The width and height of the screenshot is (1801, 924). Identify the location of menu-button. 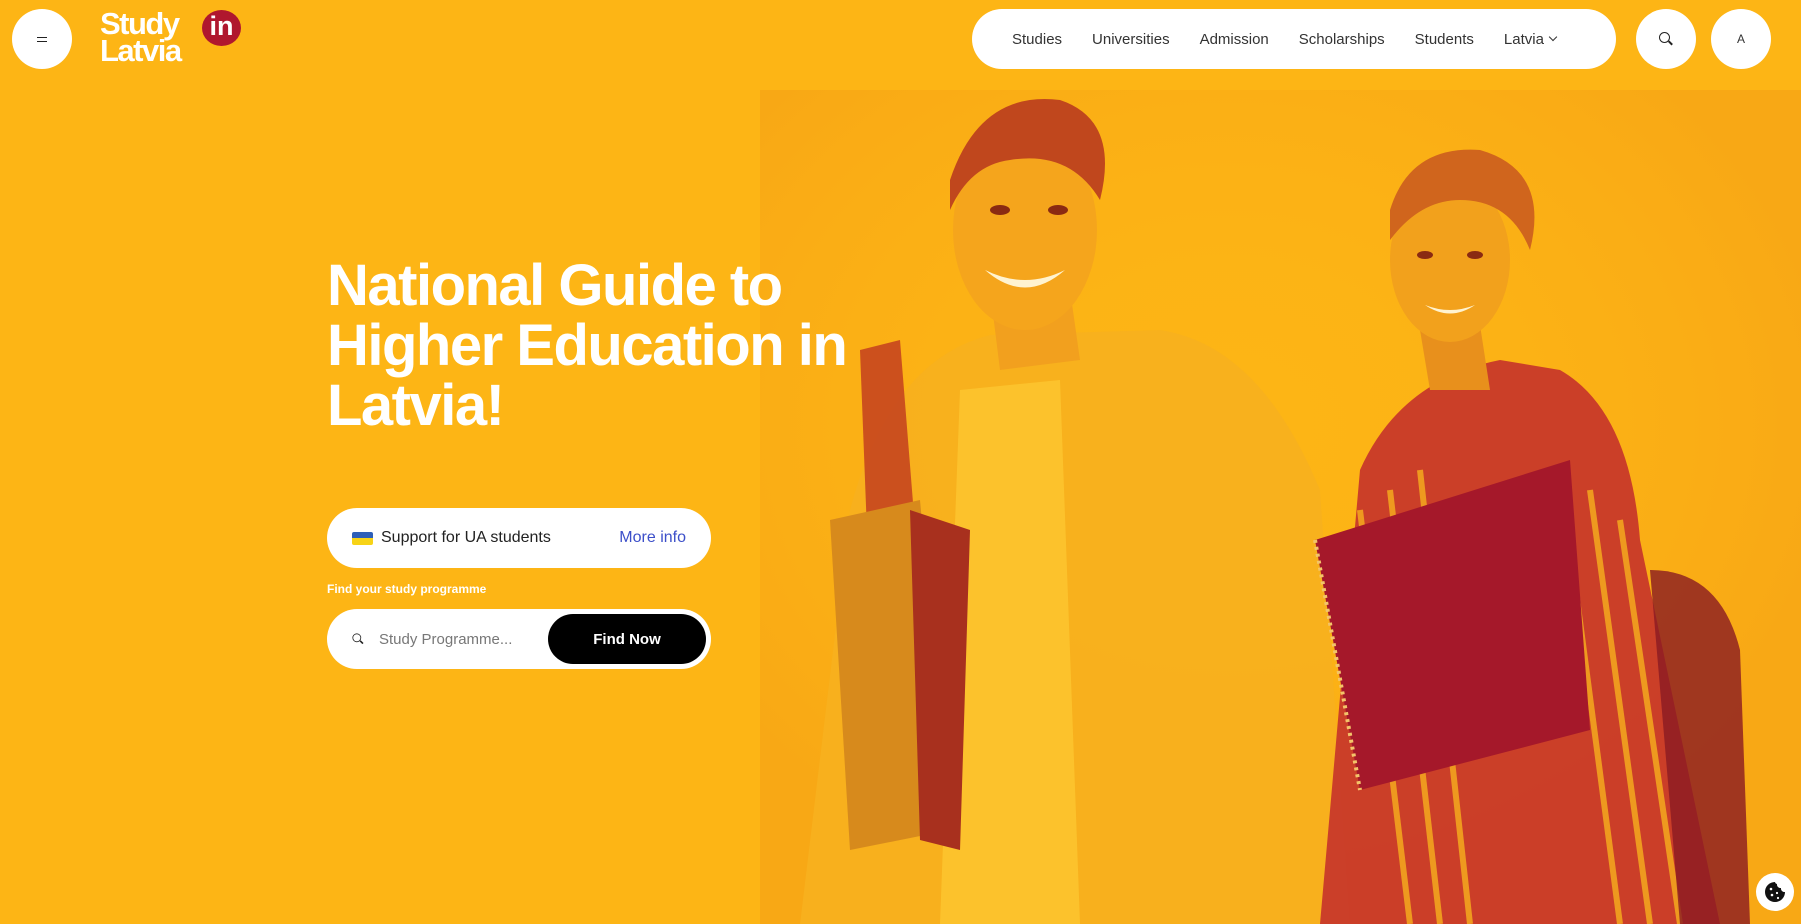
(42, 39).